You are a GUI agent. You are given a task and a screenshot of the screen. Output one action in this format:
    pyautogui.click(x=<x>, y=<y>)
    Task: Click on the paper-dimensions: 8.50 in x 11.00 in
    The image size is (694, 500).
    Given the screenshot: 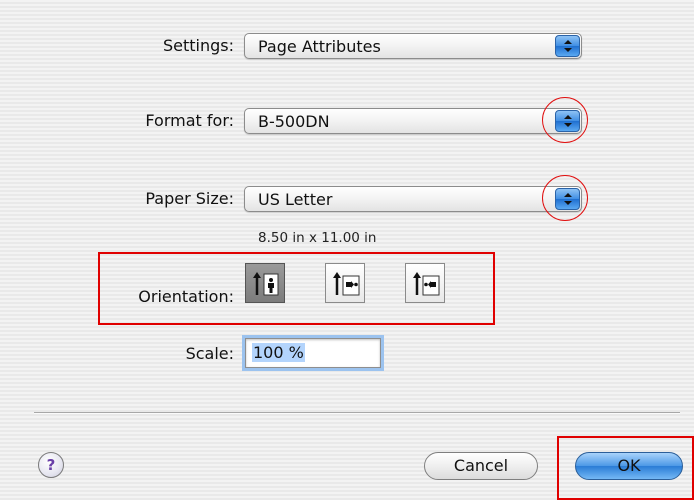 What is the action you would take?
    pyautogui.click(x=317, y=238)
    